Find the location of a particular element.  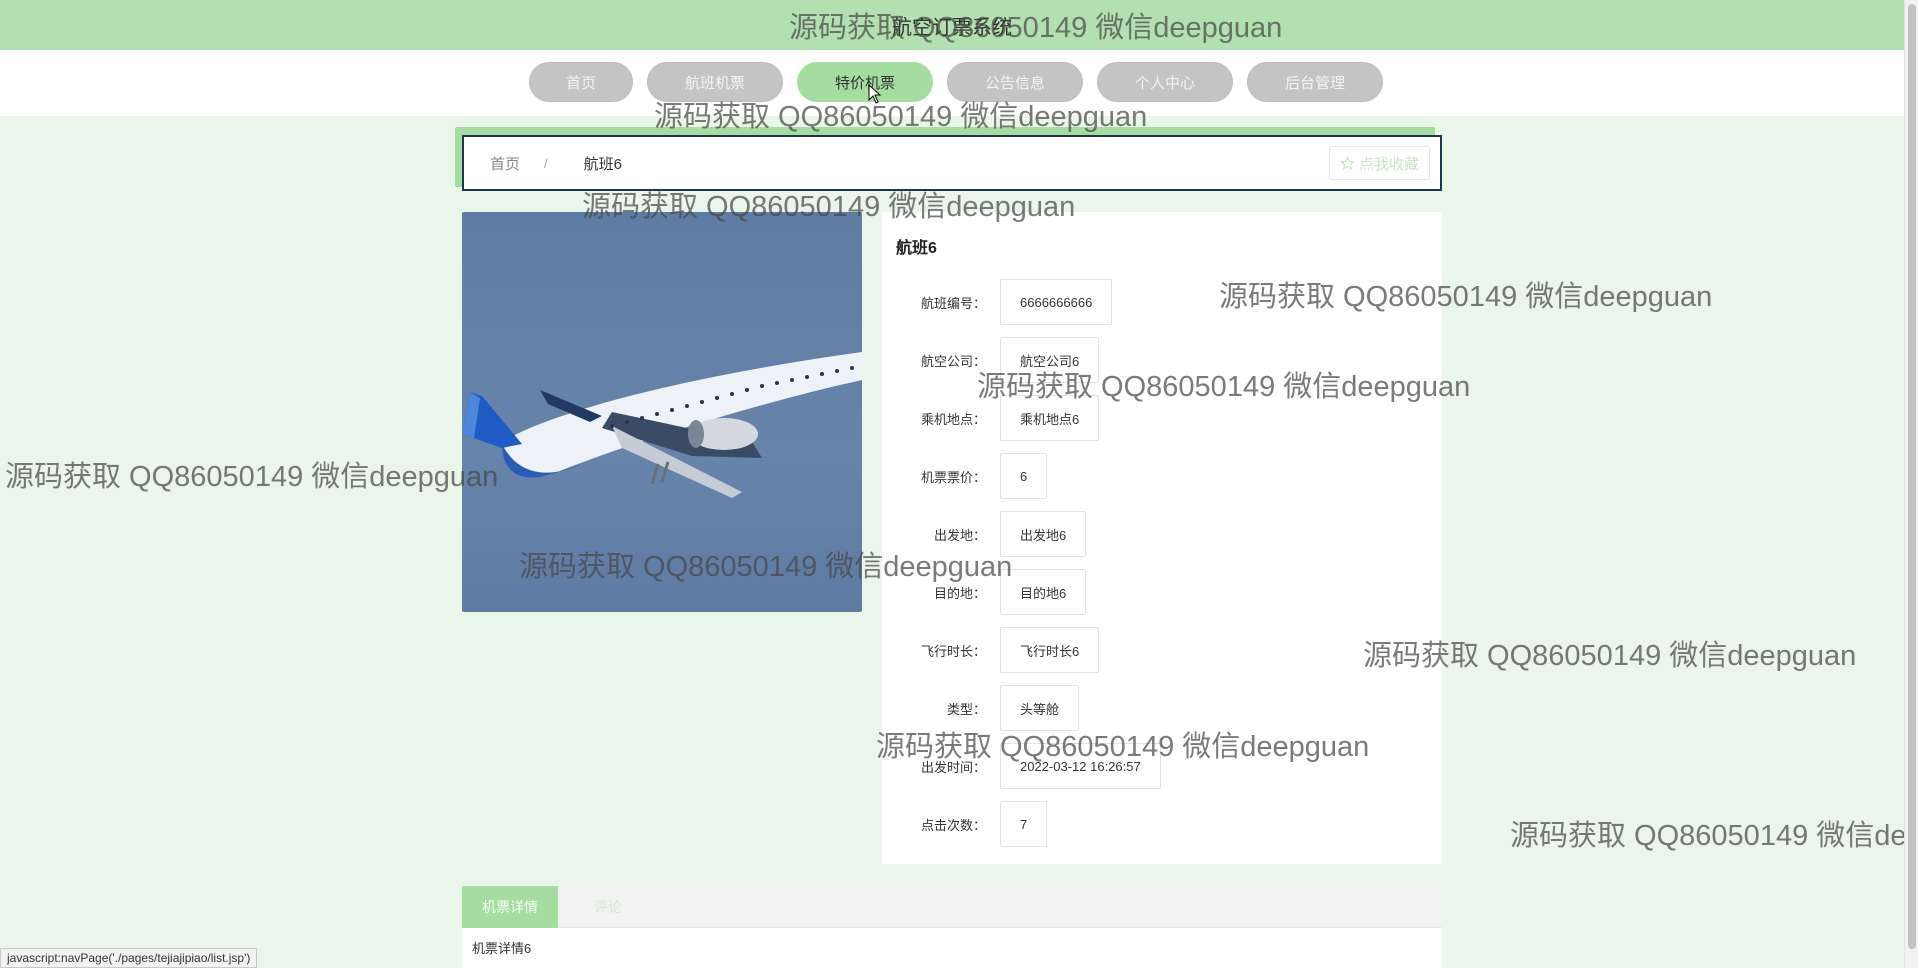

field-label: 出发地： is located at coordinates (959, 535).